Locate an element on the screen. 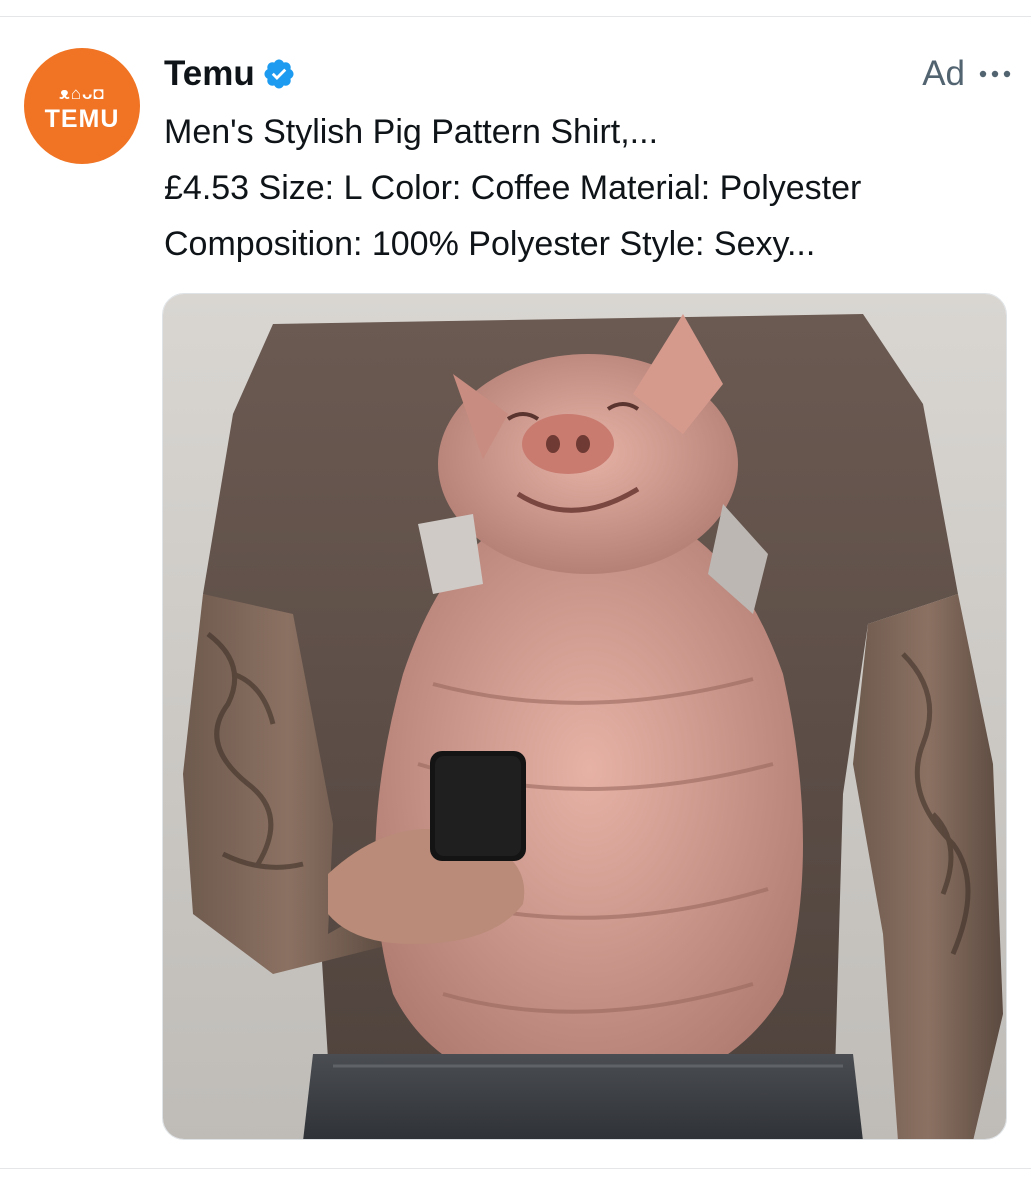 Image resolution: width=1031 pixels, height=1200 pixels. more-options-icon is located at coordinates (995, 74).